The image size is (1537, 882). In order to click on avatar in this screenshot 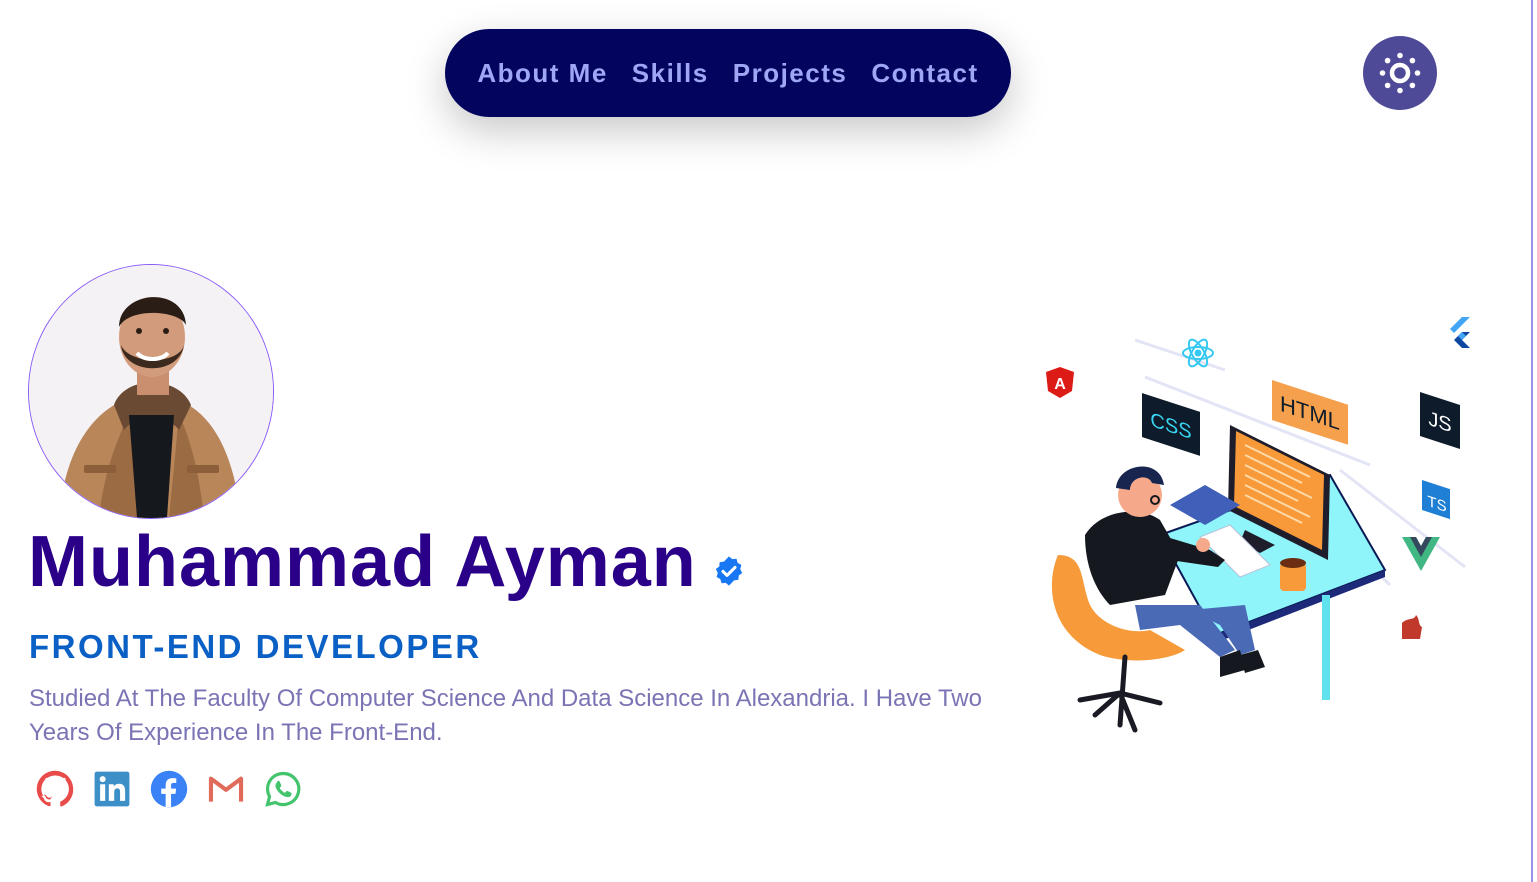, I will do `click(151, 391)`.